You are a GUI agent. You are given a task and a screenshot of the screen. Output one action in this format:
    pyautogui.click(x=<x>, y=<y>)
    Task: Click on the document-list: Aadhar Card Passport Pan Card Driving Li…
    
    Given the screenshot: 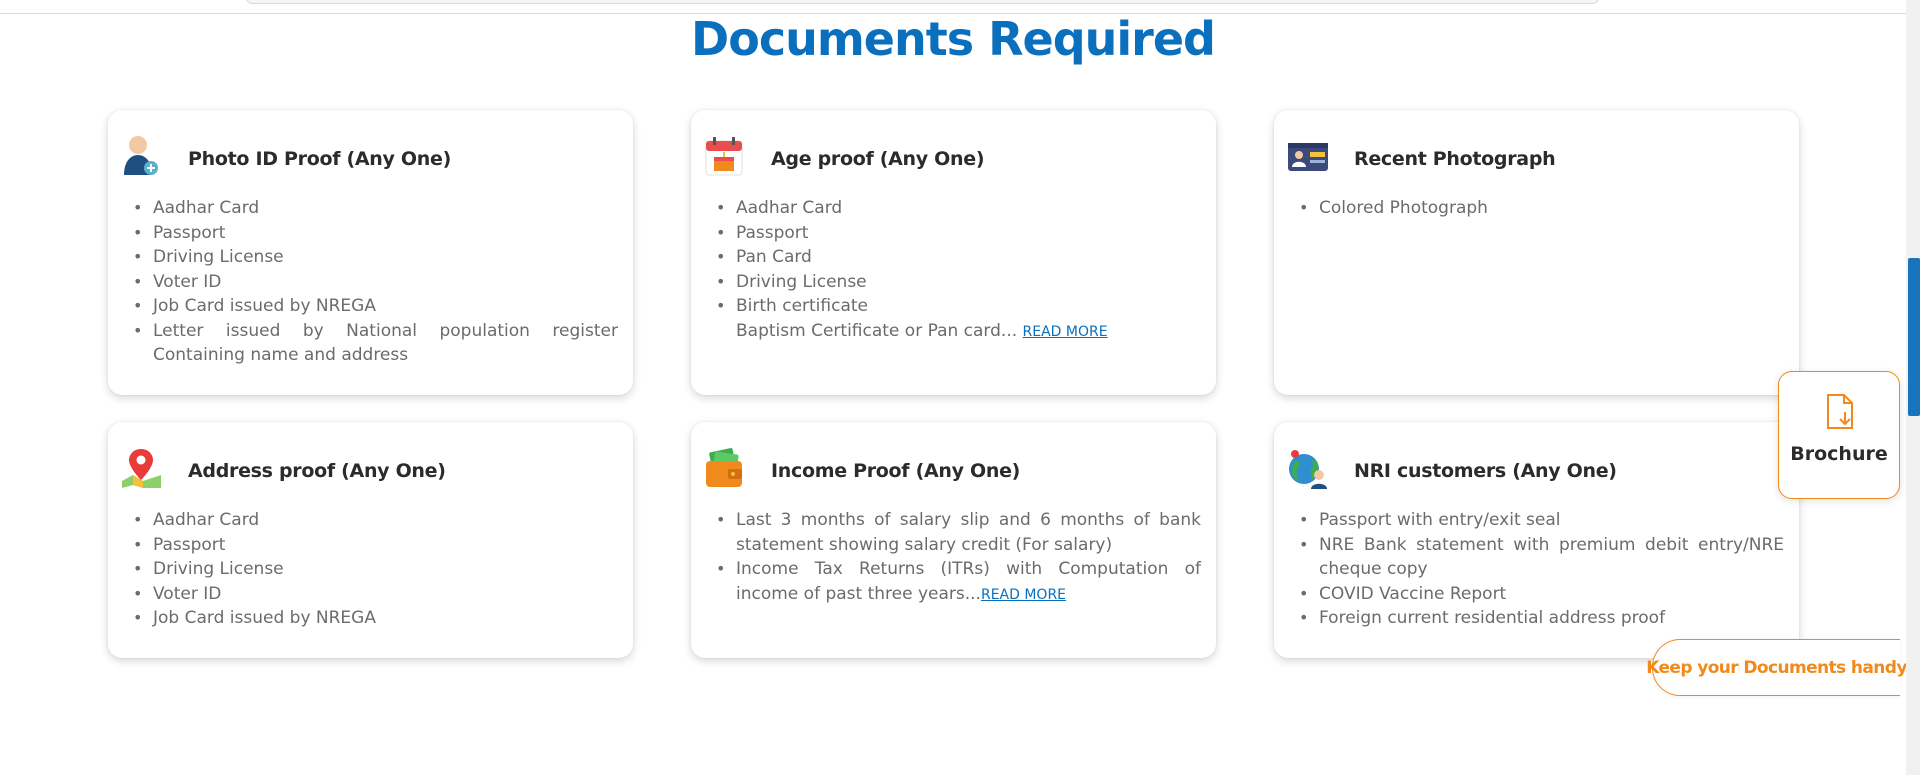 What is the action you would take?
    pyautogui.click(x=958, y=270)
    